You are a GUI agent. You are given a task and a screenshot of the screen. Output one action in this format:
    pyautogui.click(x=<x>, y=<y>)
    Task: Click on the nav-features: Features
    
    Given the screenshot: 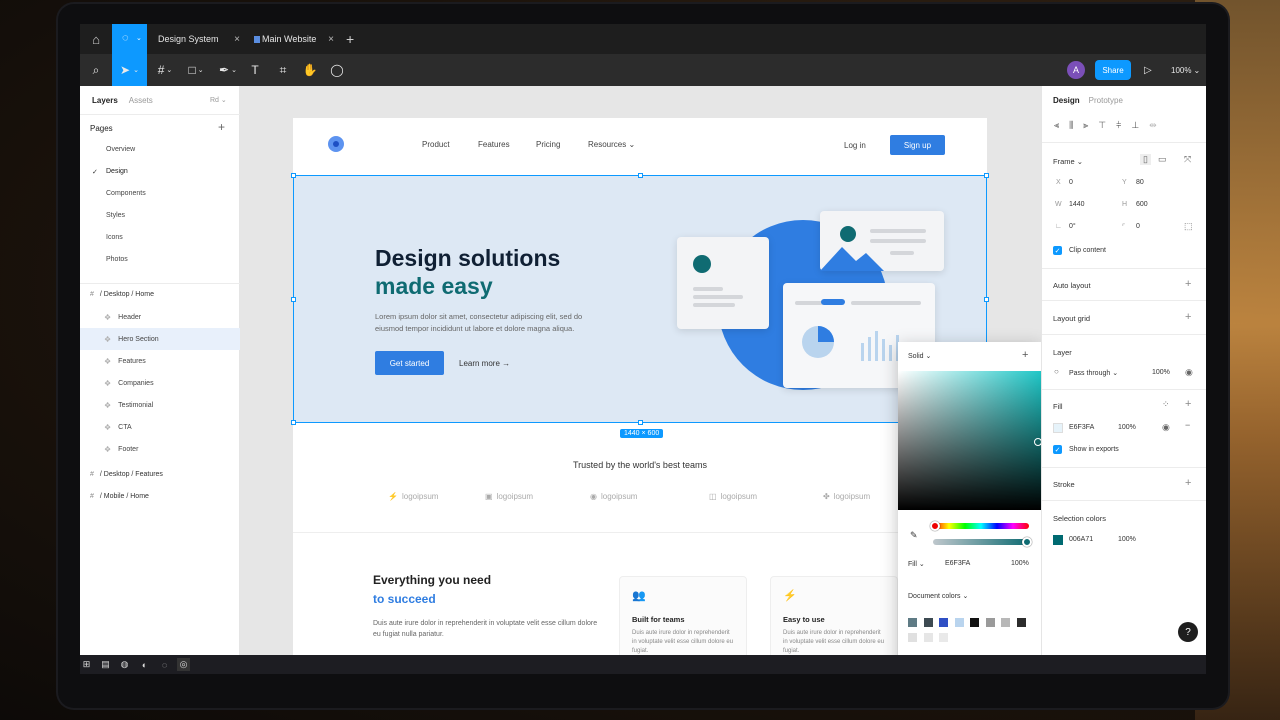 What is the action you would take?
    pyautogui.click(x=494, y=144)
    